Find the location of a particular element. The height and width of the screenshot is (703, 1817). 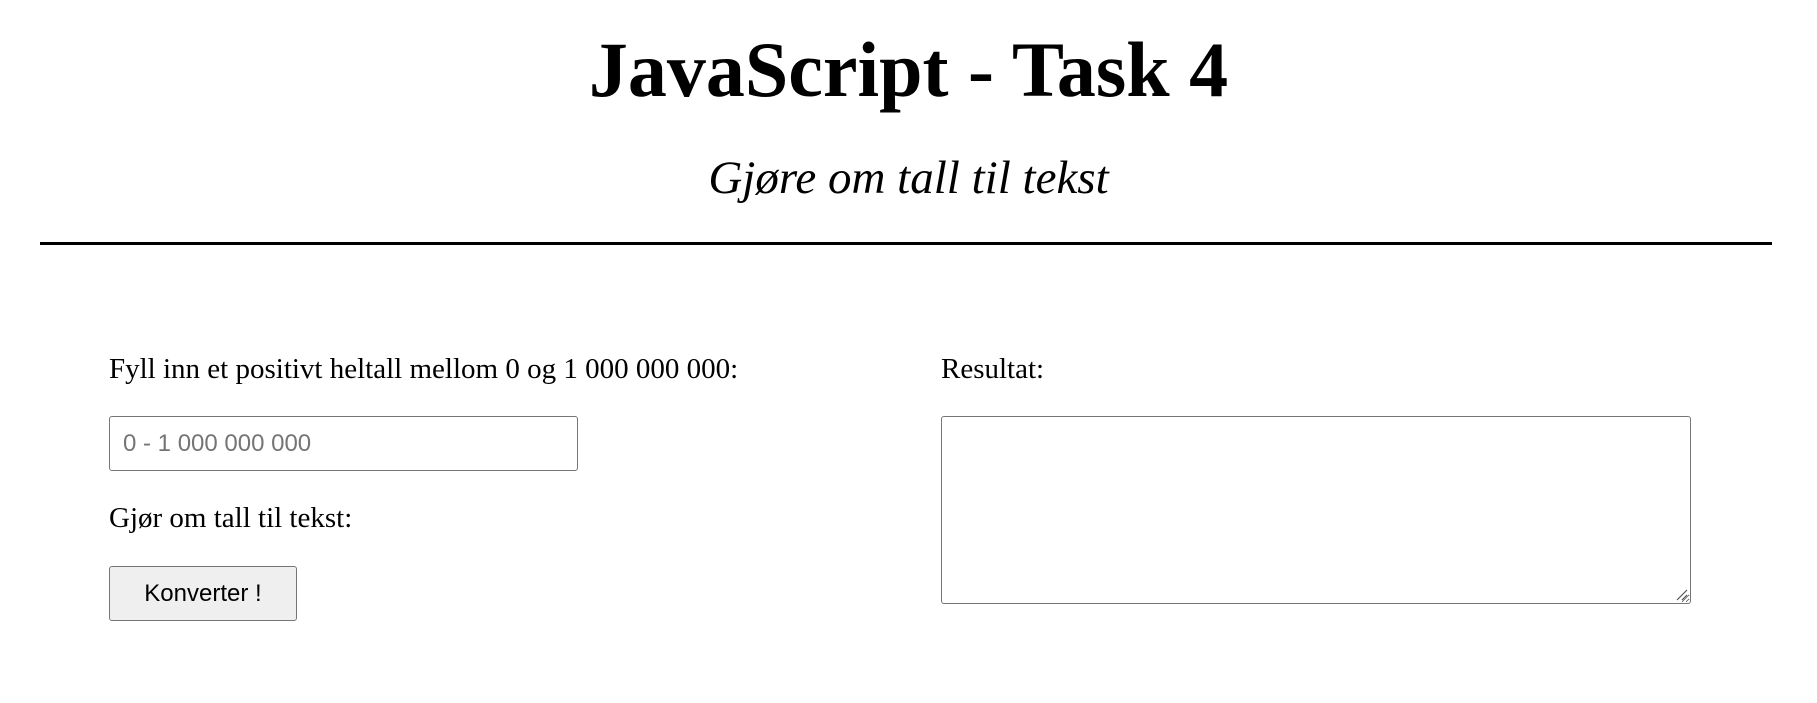

header-divider is located at coordinates (906, 243).